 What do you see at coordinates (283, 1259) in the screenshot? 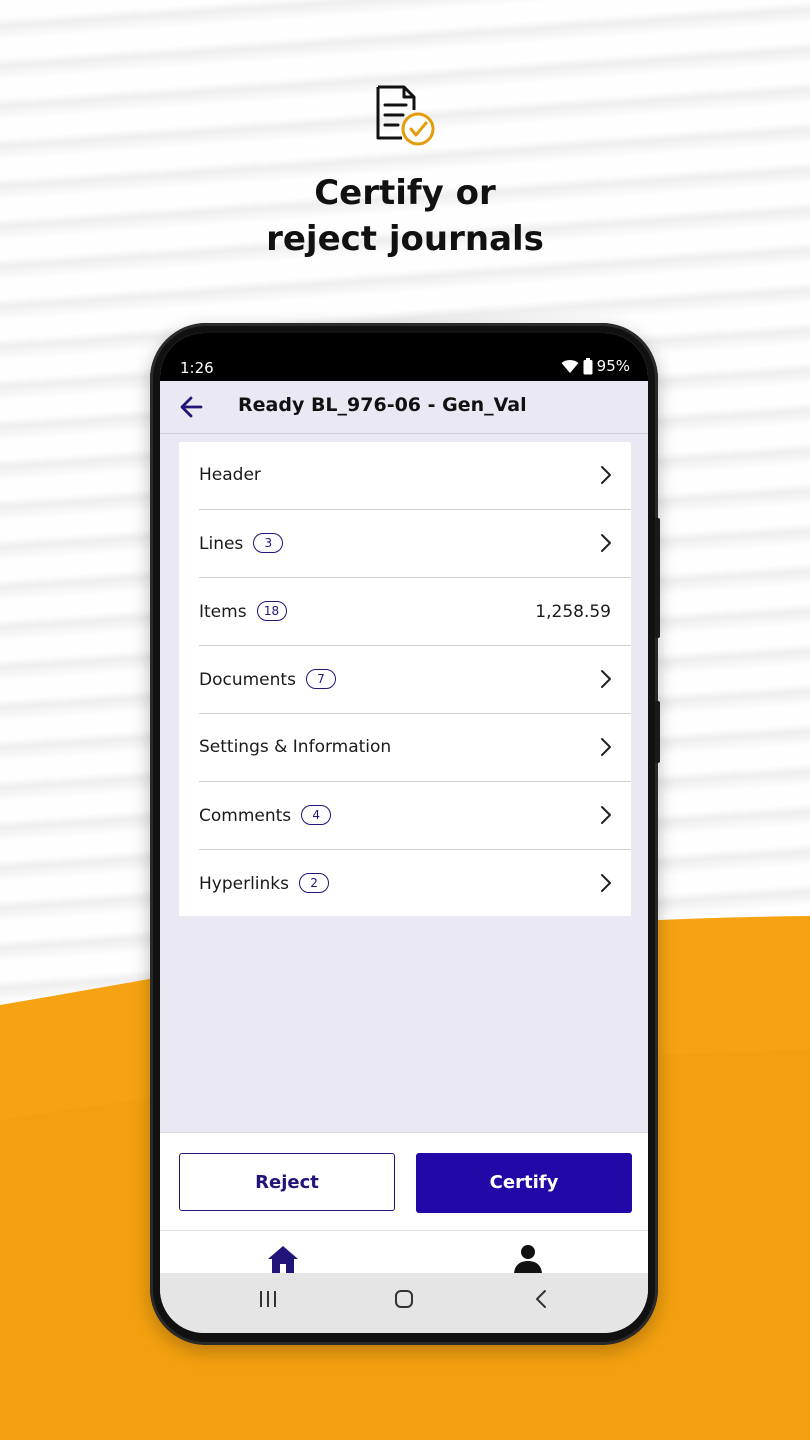
I see `home-icon` at bounding box center [283, 1259].